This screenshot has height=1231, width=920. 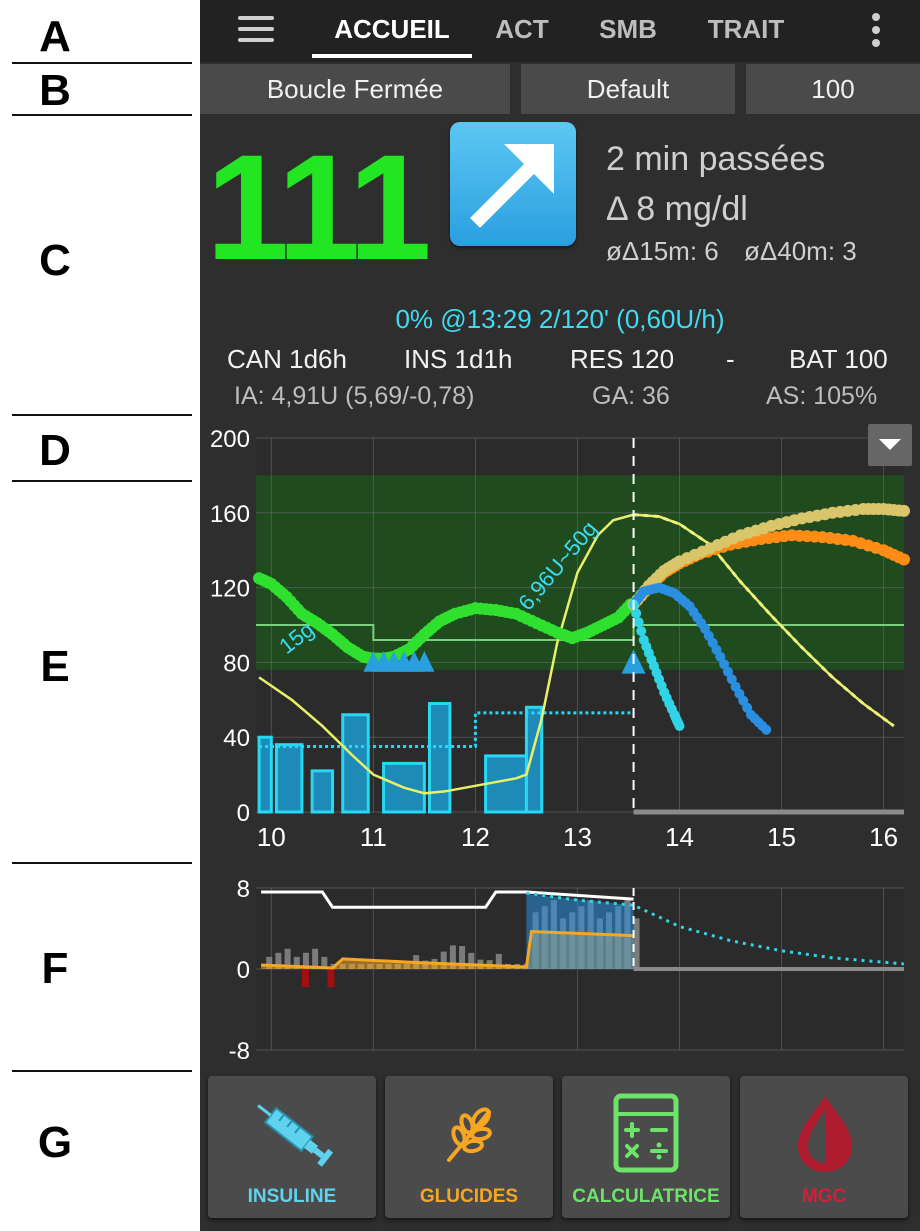 I want to click on insulin-label: INSULINE, so click(x=292, y=1196).